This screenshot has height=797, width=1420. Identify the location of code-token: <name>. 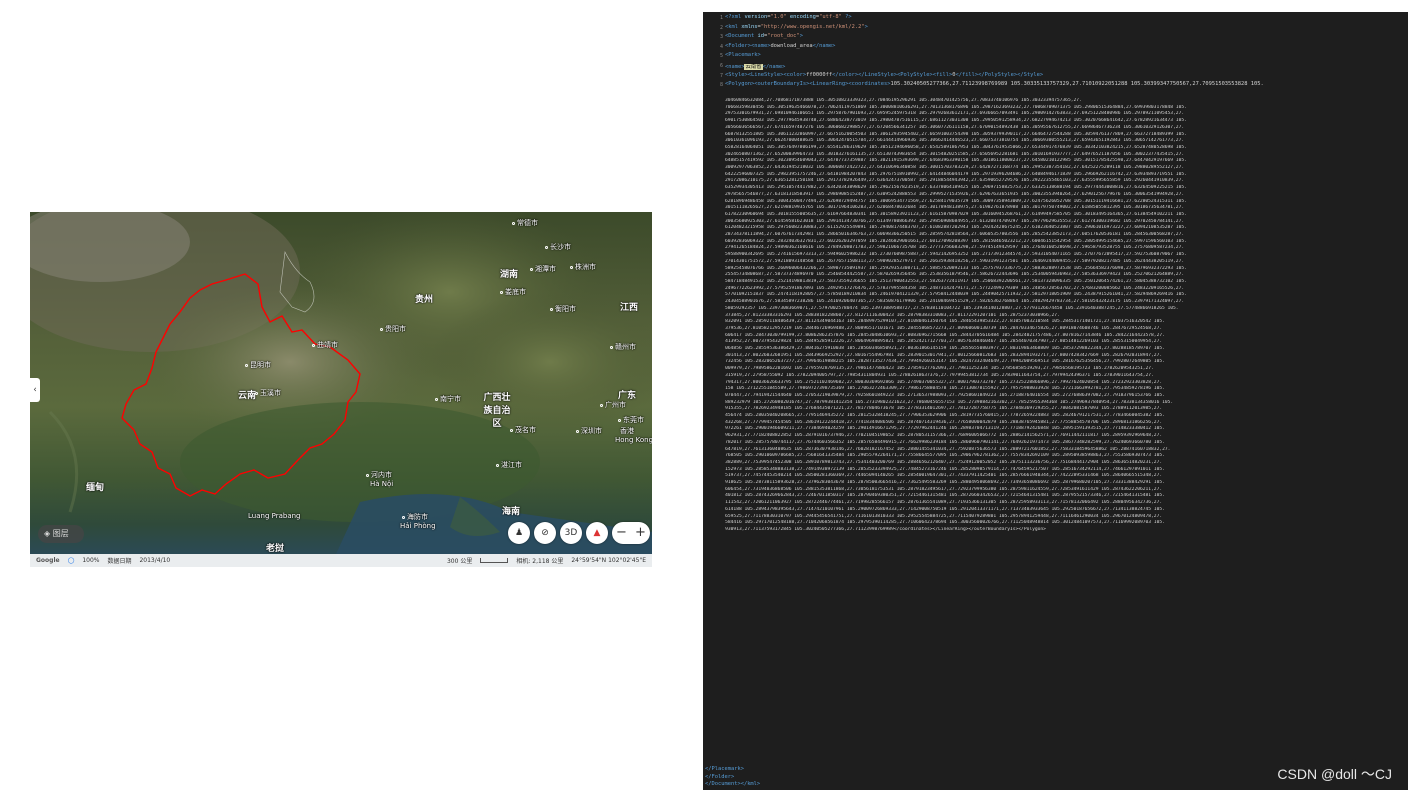
(735, 67).